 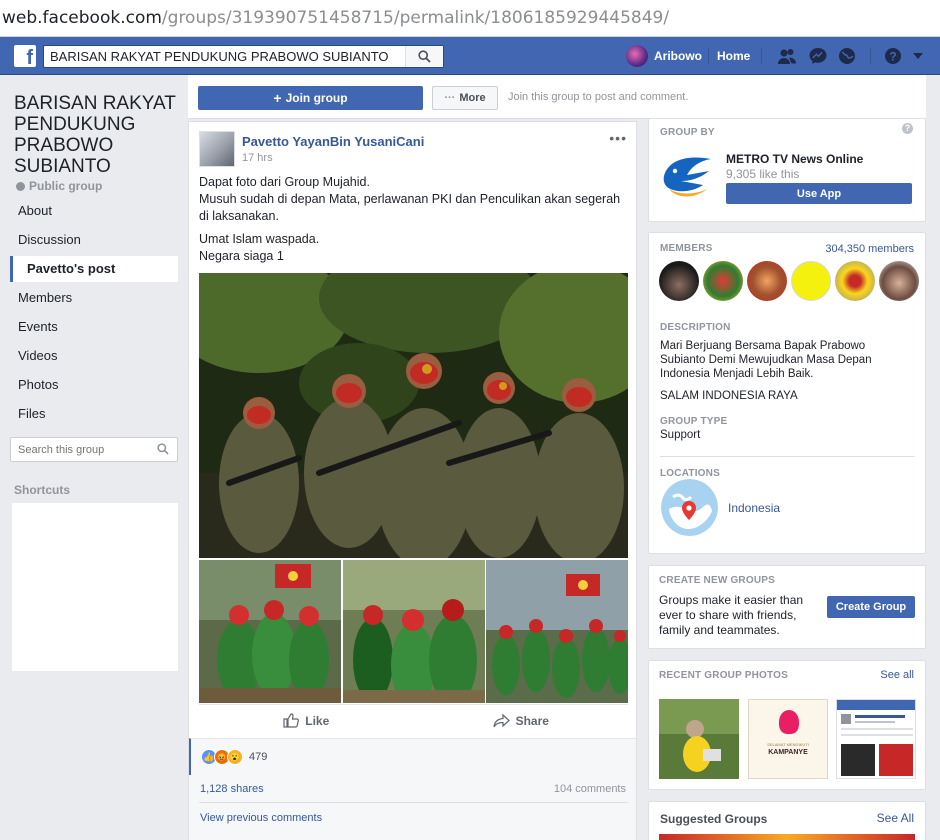 I want to click on globe-icon, so click(x=20, y=186).